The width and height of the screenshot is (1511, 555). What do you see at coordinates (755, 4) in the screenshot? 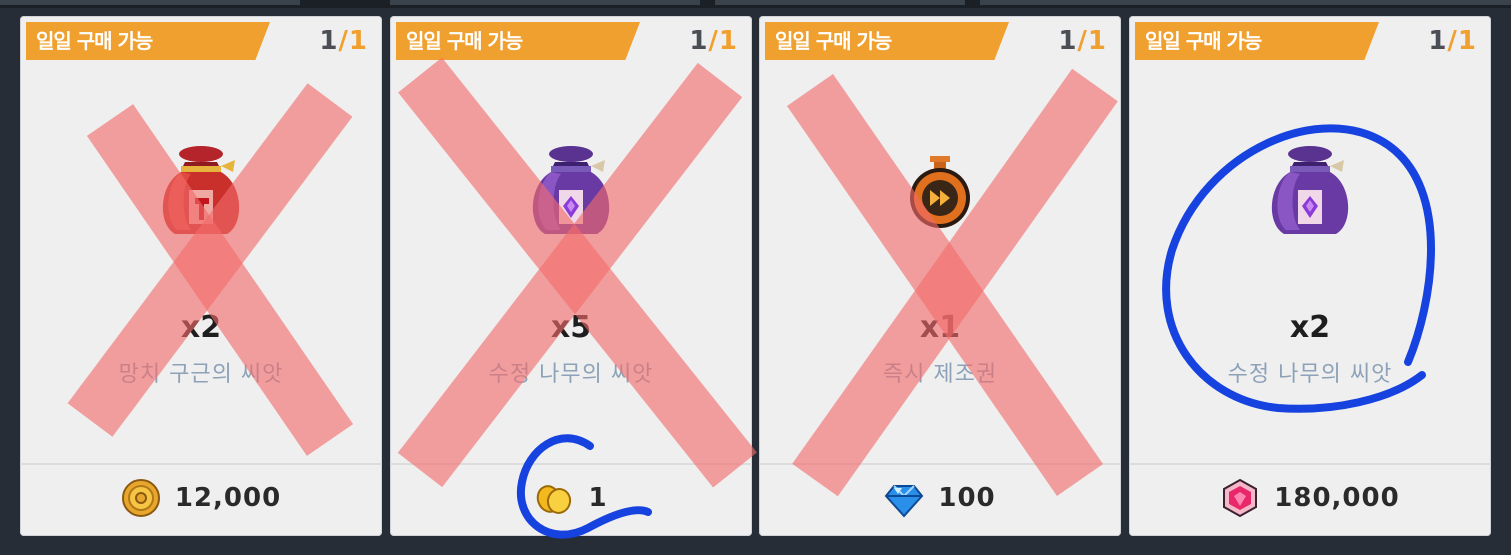
I see `top-tab-strip` at bounding box center [755, 4].